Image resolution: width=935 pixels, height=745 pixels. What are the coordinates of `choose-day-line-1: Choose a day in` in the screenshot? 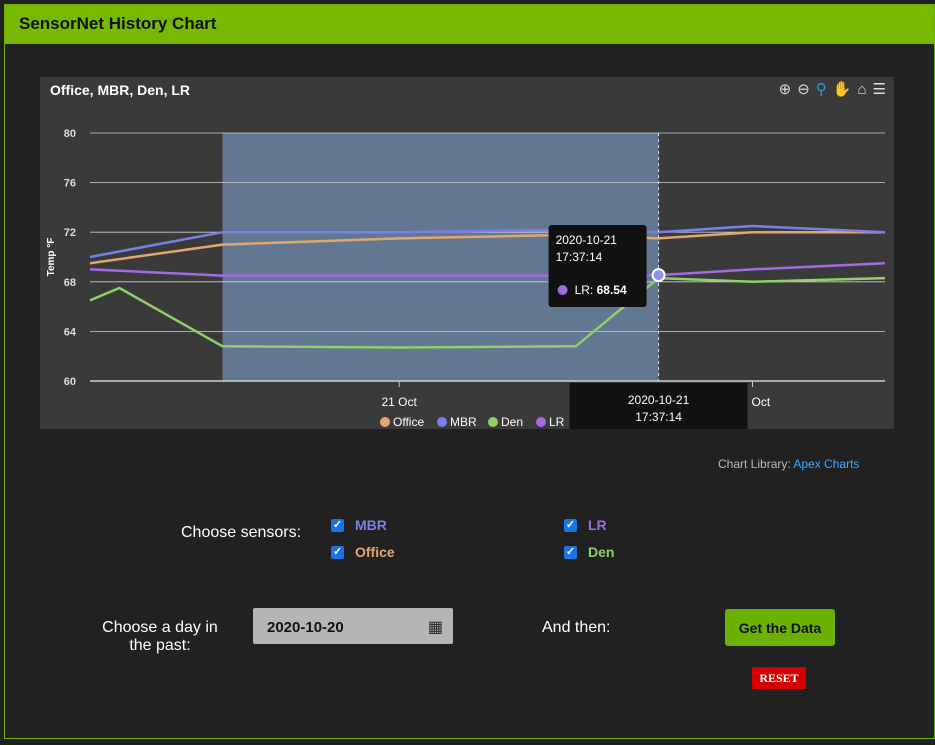 It's located at (160, 627).